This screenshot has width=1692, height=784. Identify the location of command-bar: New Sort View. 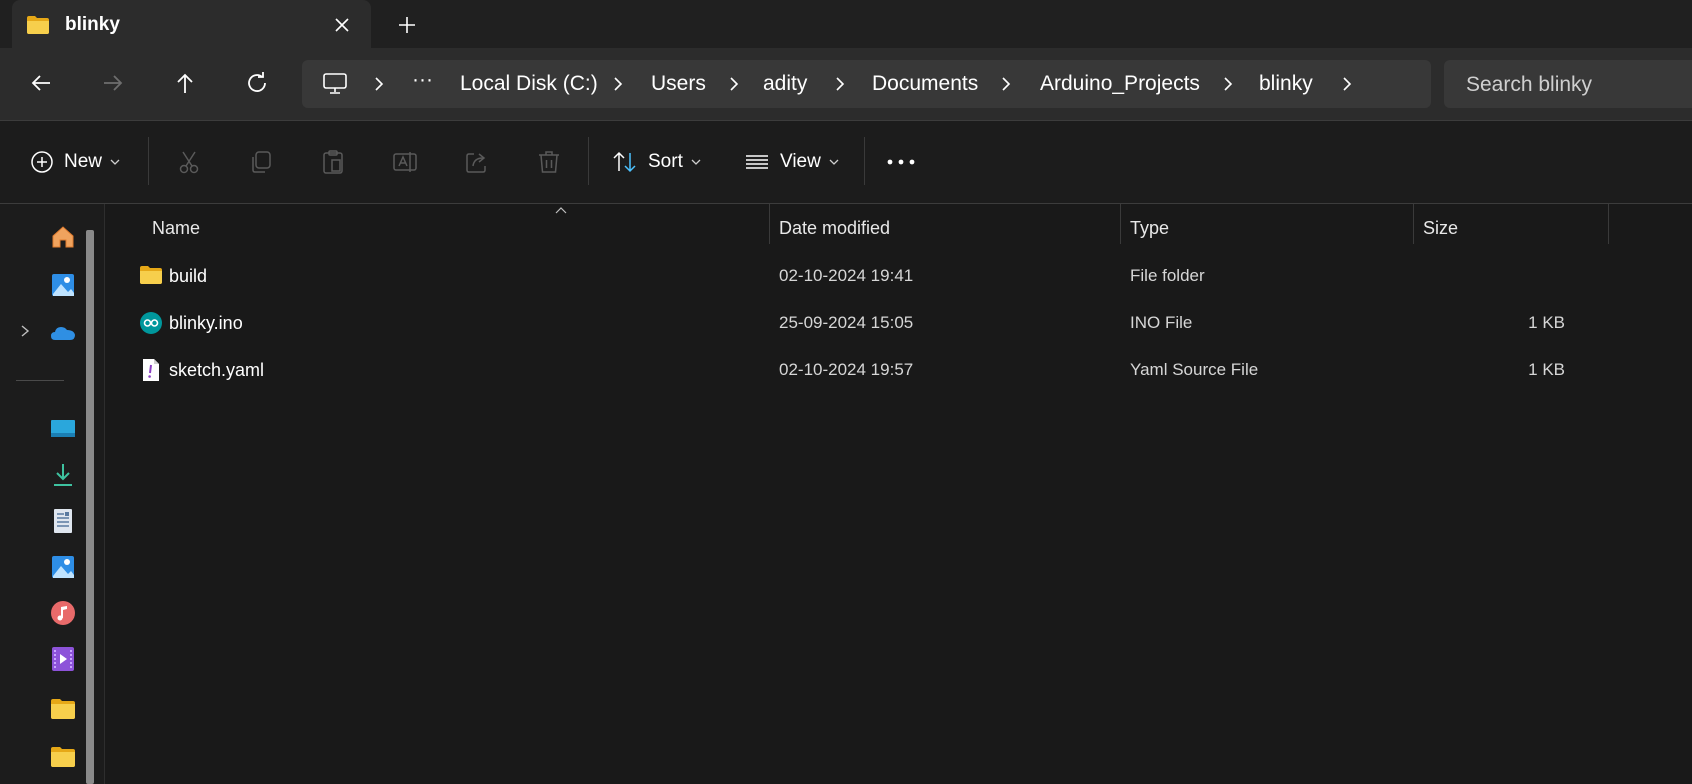
(846, 162).